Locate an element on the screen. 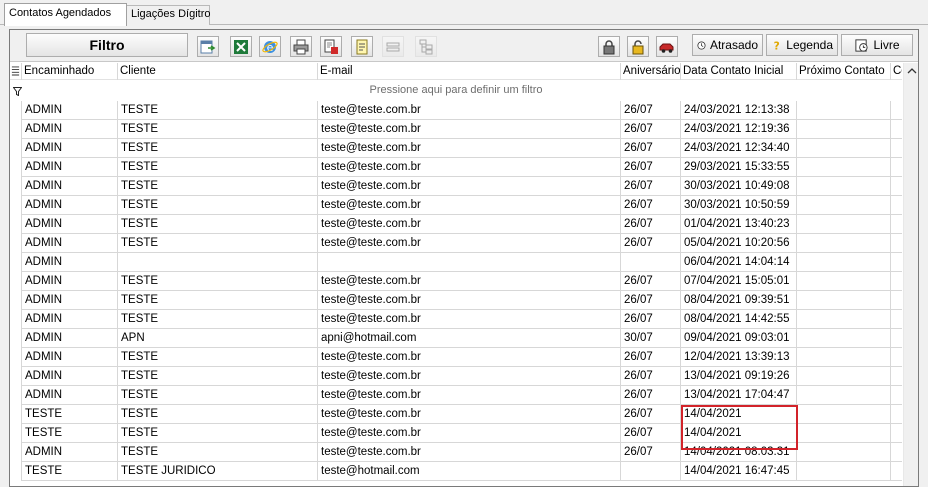  help-icon: ? is located at coordinates (777, 46).